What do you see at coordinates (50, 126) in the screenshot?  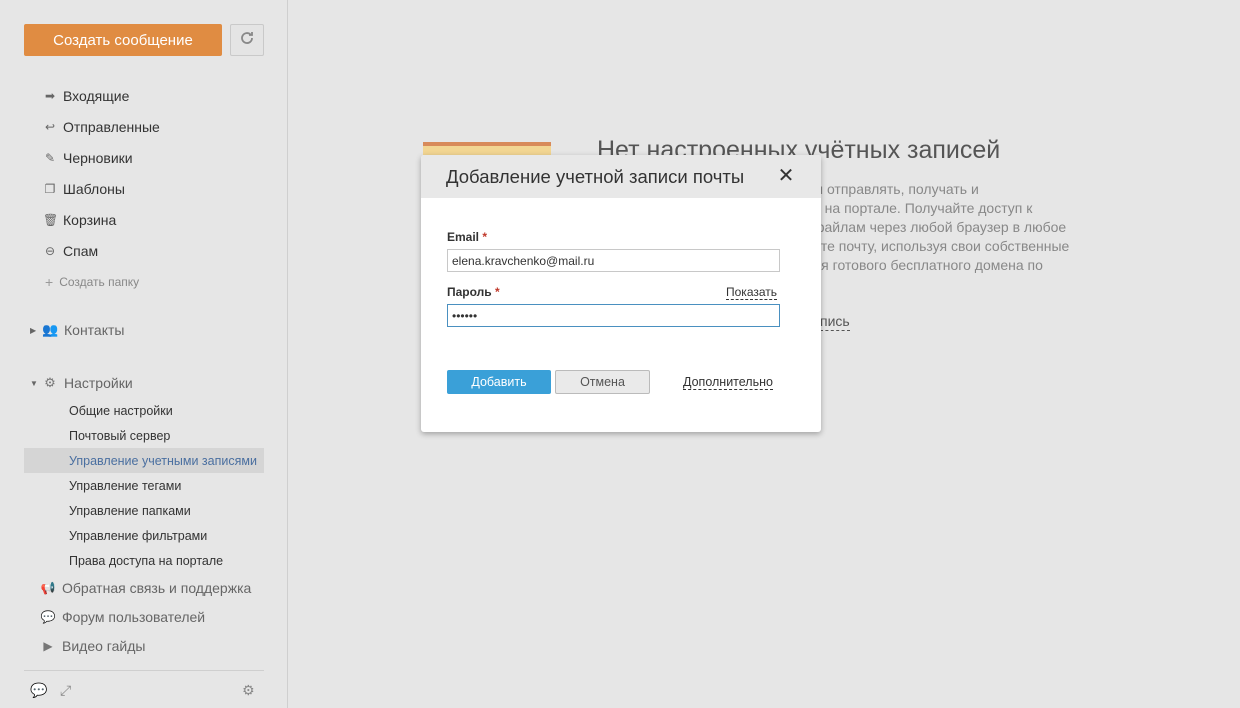 I see `reply-arrow-icon: ↩` at bounding box center [50, 126].